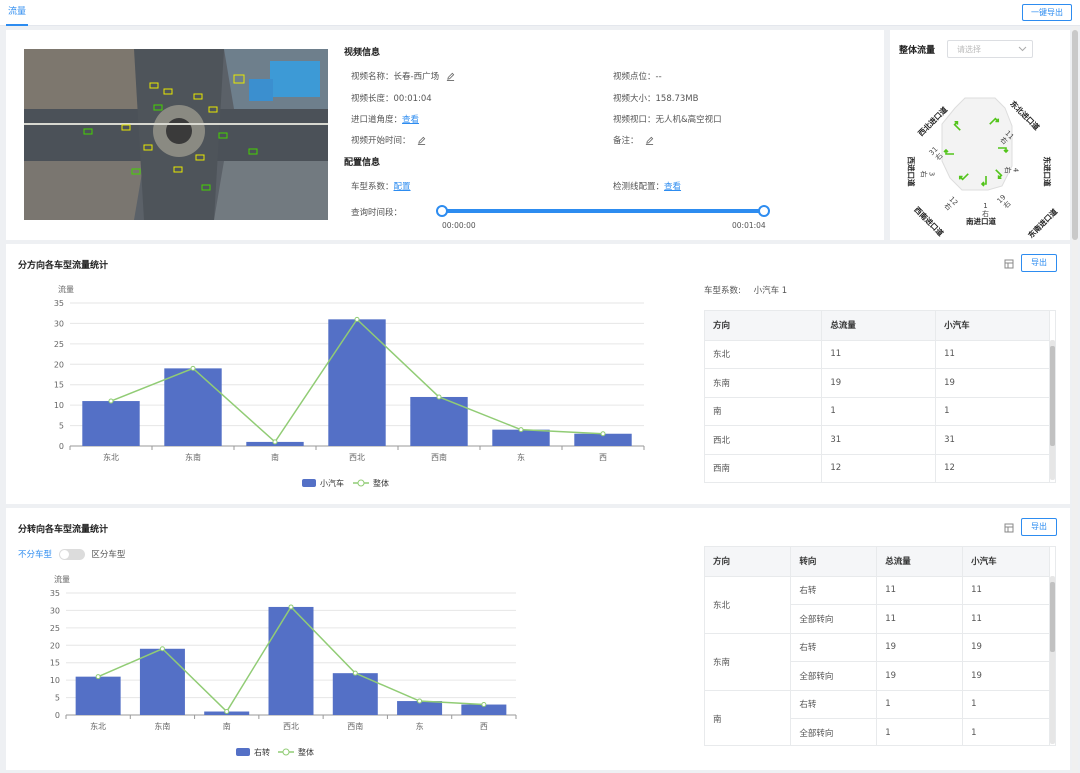 The image size is (1080, 773). What do you see at coordinates (834, 647) in the screenshot?
I see `table-cell: 右转` at bounding box center [834, 647].